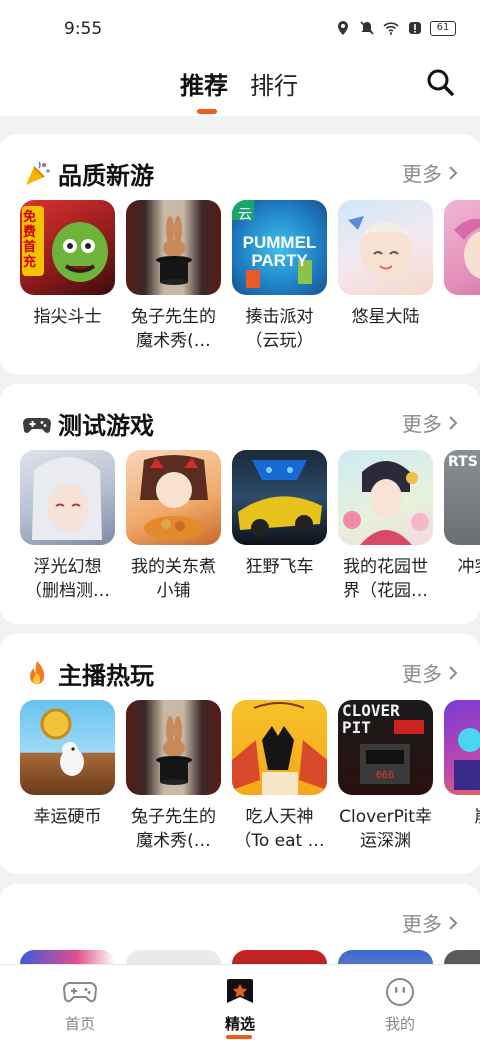 The image size is (480, 1040). I want to click on game-card: 幸运硬币, so click(67, 776).